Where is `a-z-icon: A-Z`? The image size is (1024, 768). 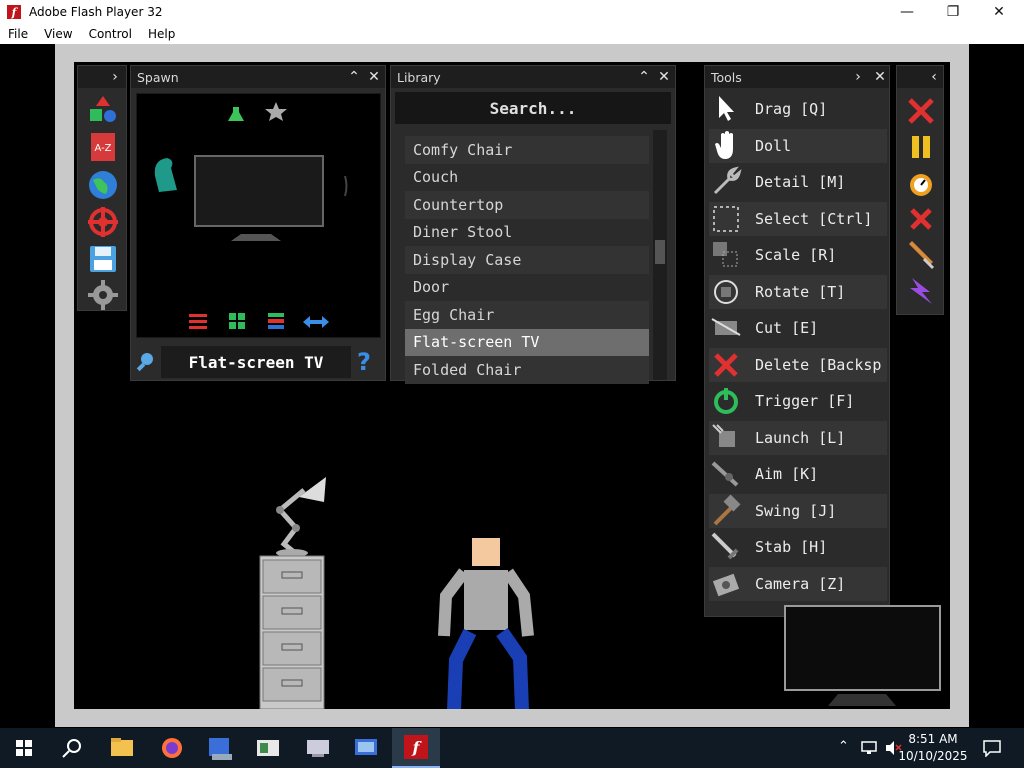
a-z-icon: A-Z is located at coordinates (103, 147).